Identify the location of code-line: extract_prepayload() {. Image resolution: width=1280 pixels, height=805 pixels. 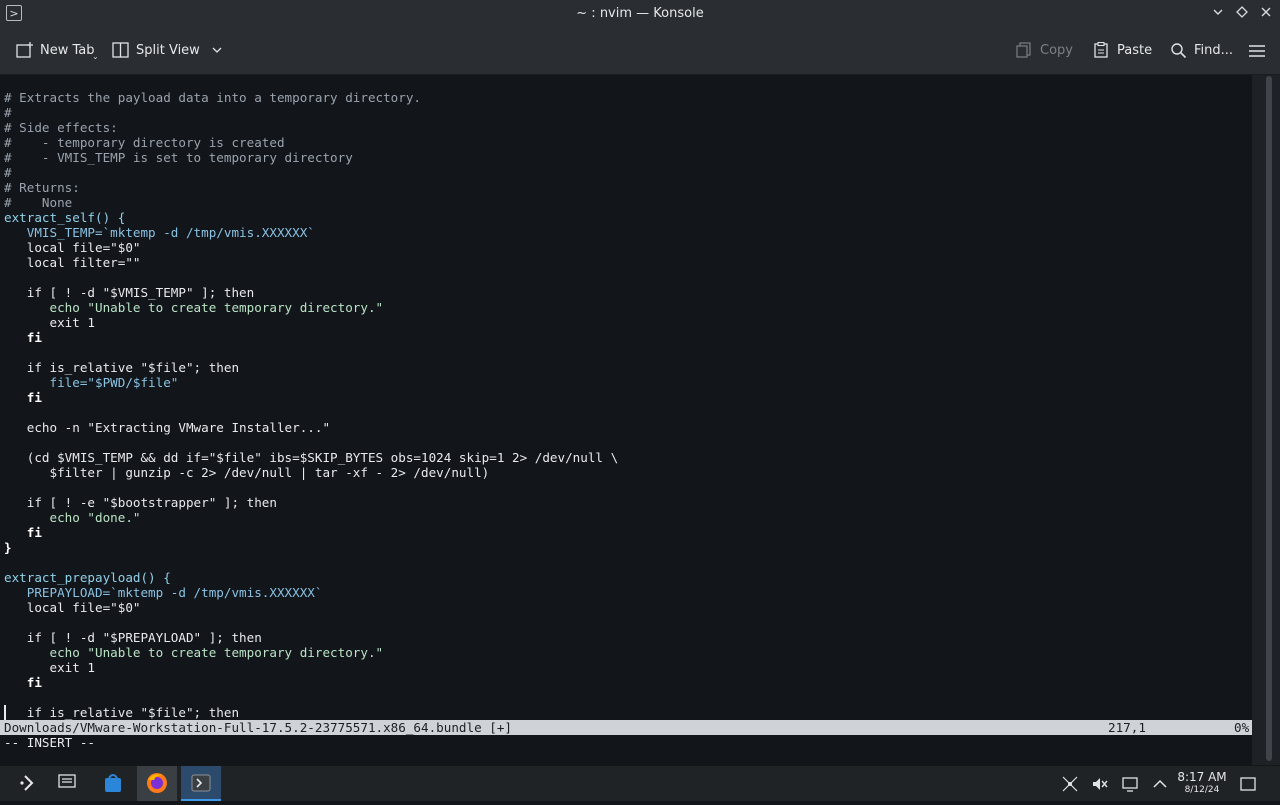
(87, 577).